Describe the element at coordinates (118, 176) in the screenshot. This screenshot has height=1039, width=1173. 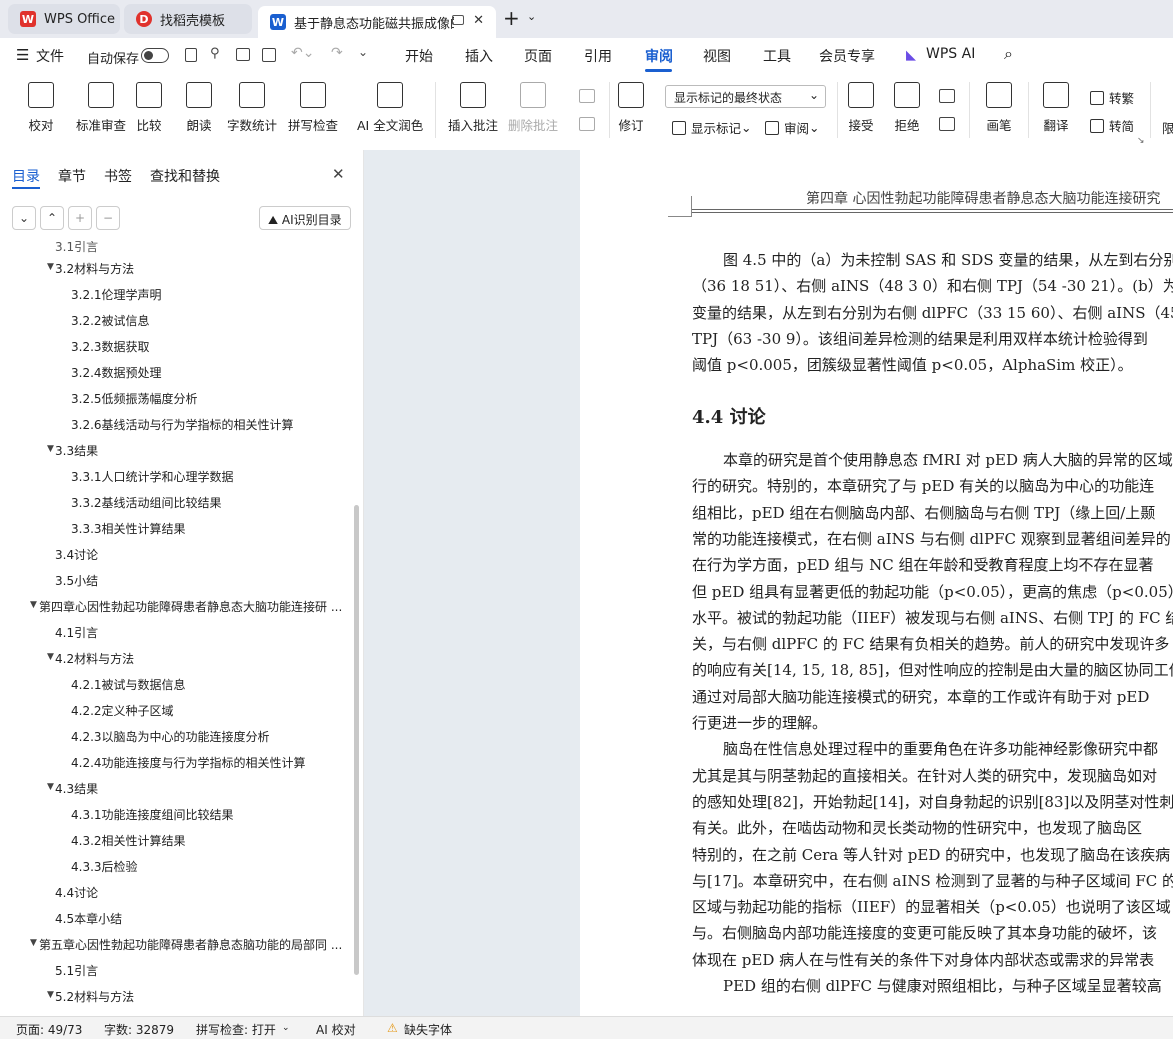
I see `tab-bookmarks: 书签` at that location.